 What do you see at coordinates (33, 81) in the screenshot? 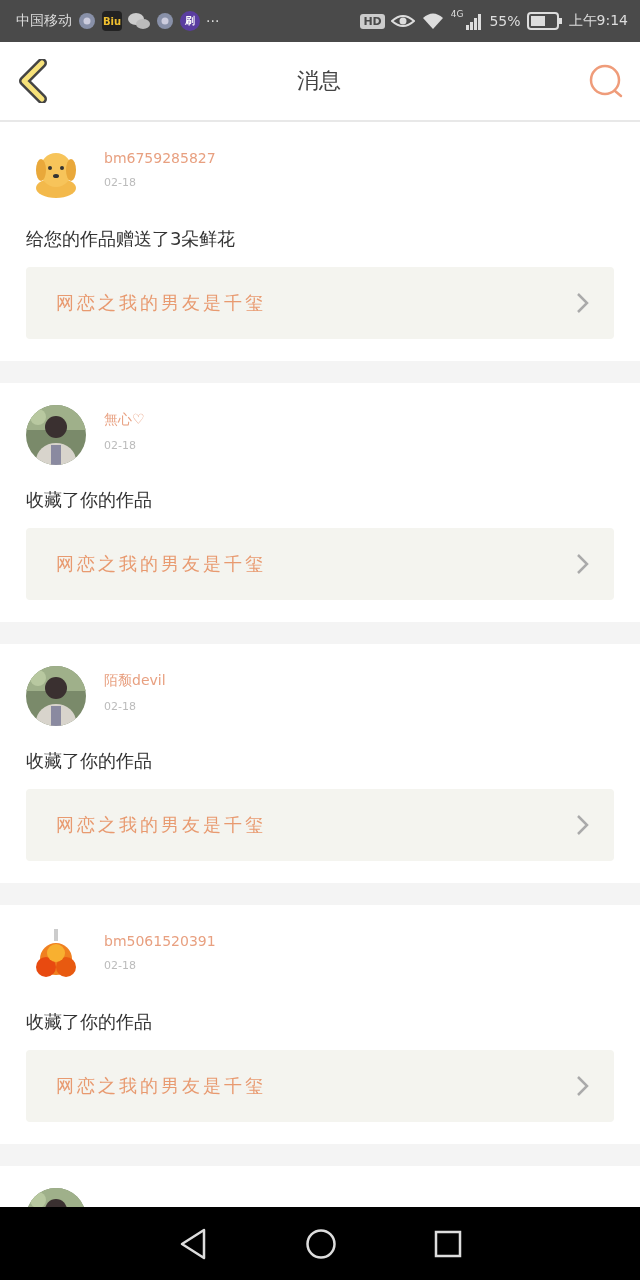
I see `back-icon` at bounding box center [33, 81].